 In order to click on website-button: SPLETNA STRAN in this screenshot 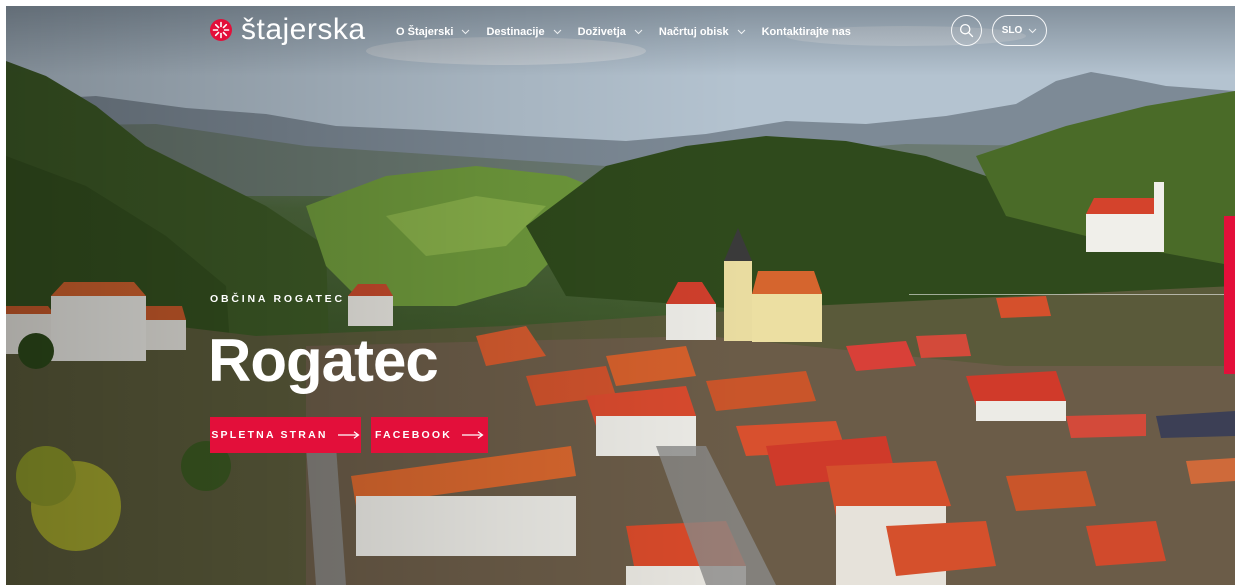, I will do `click(285, 435)`.